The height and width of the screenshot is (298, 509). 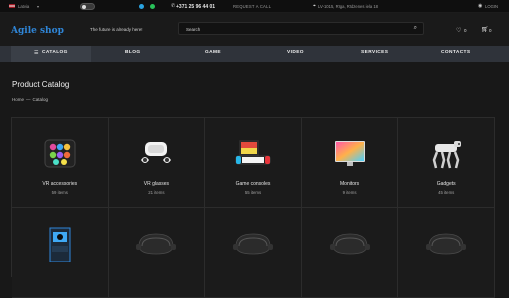 What do you see at coordinates (152, 6) in the screenshot?
I see `whatsapp-icon` at bounding box center [152, 6].